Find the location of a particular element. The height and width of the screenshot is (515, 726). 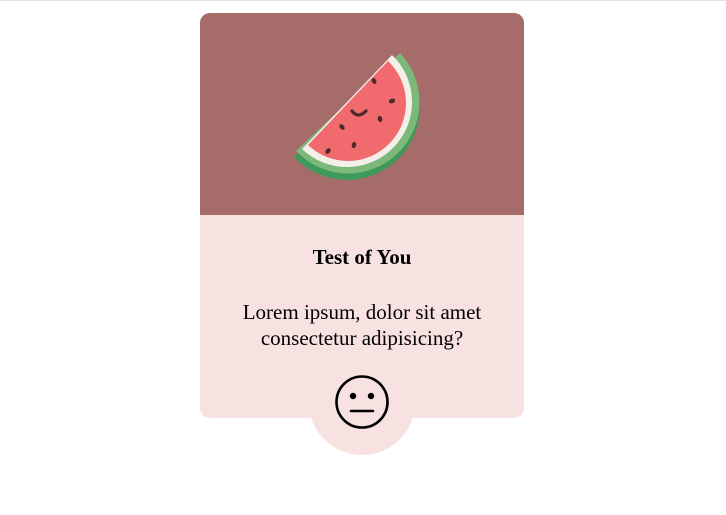

neutral-face-icon is located at coordinates (362, 402).